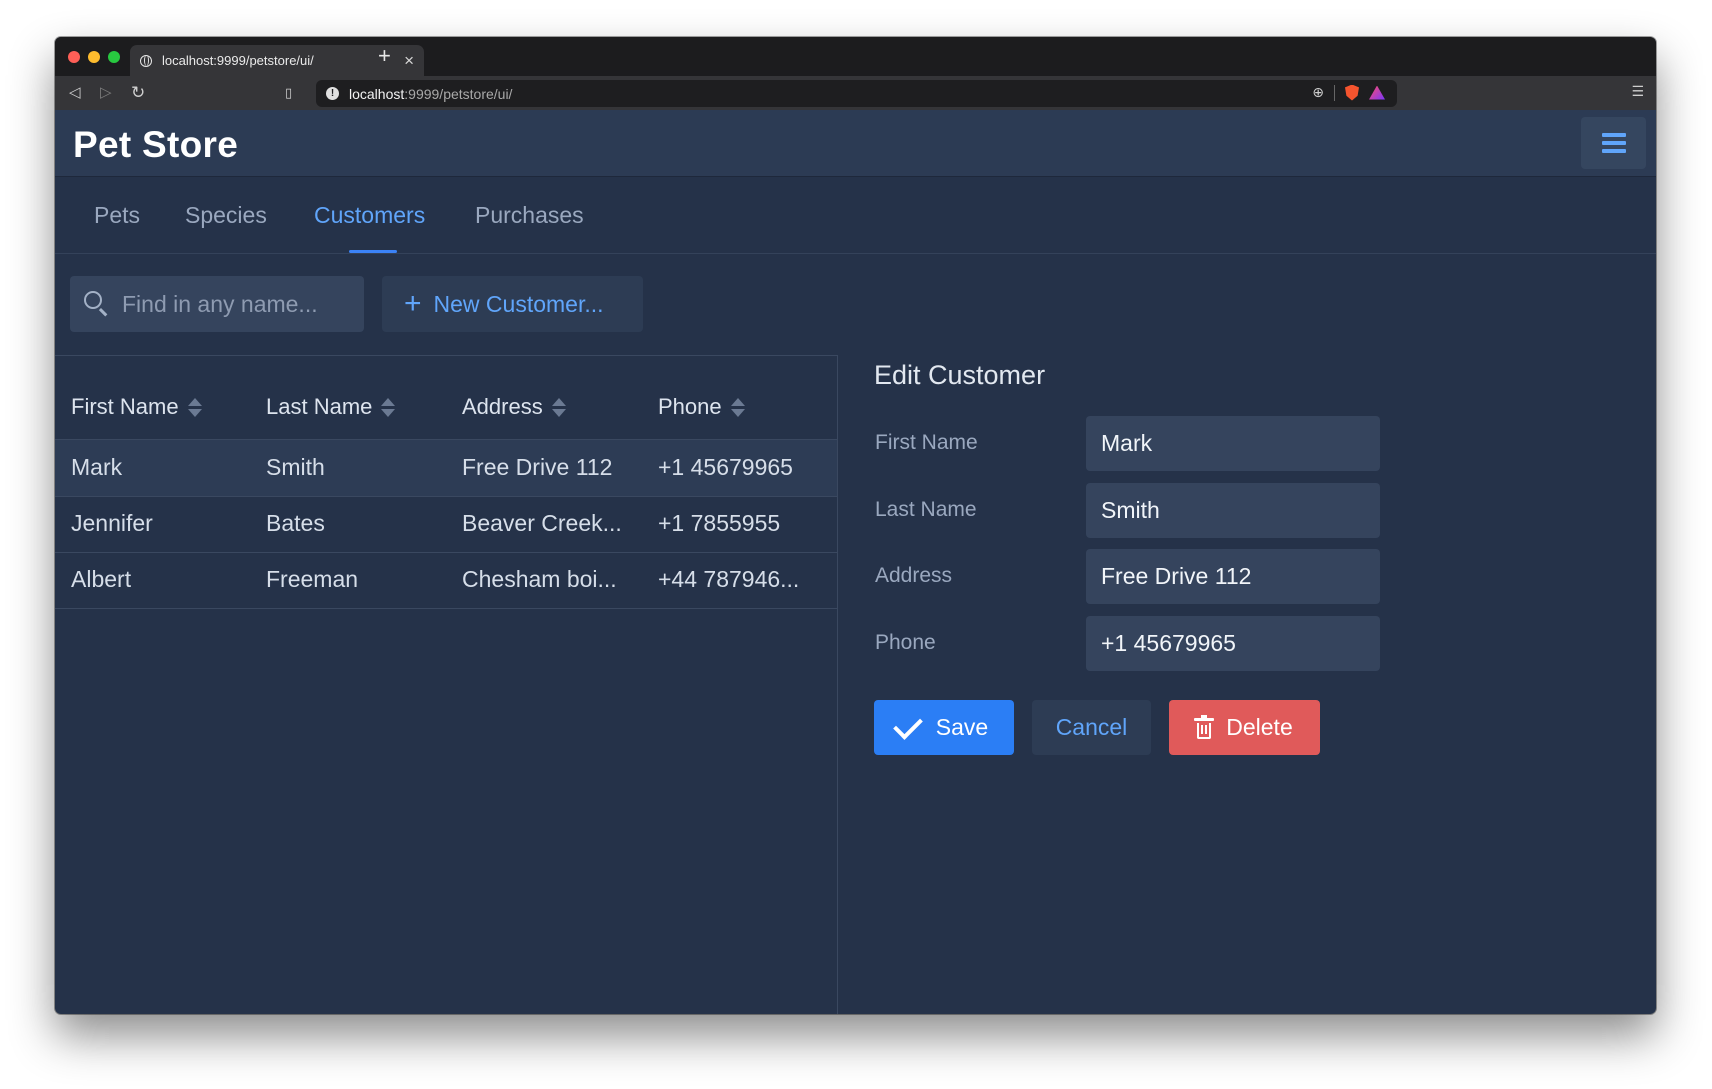  What do you see at coordinates (94, 57) in the screenshot?
I see `minimize-window-button` at bounding box center [94, 57].